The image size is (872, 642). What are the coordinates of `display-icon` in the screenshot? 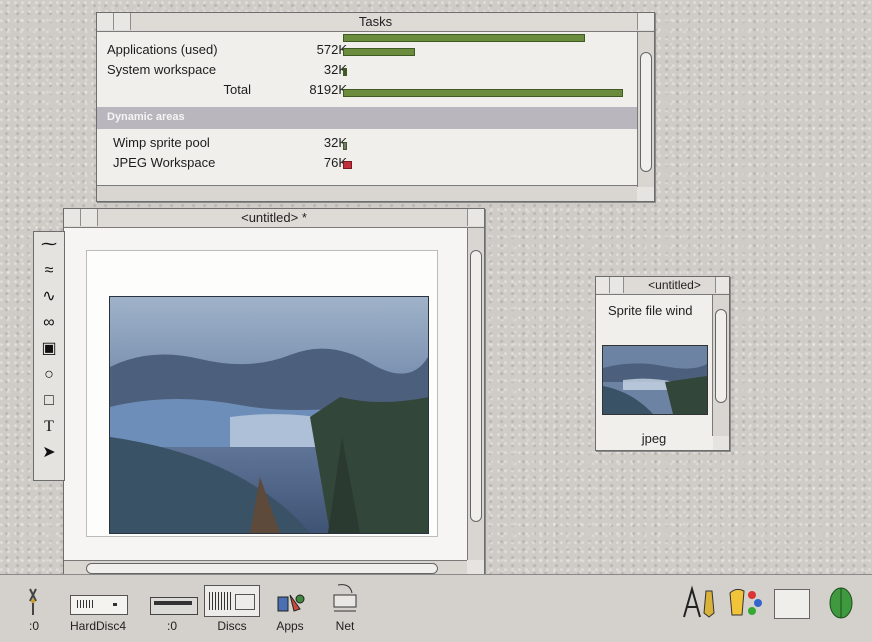 It's located at (792, 604).